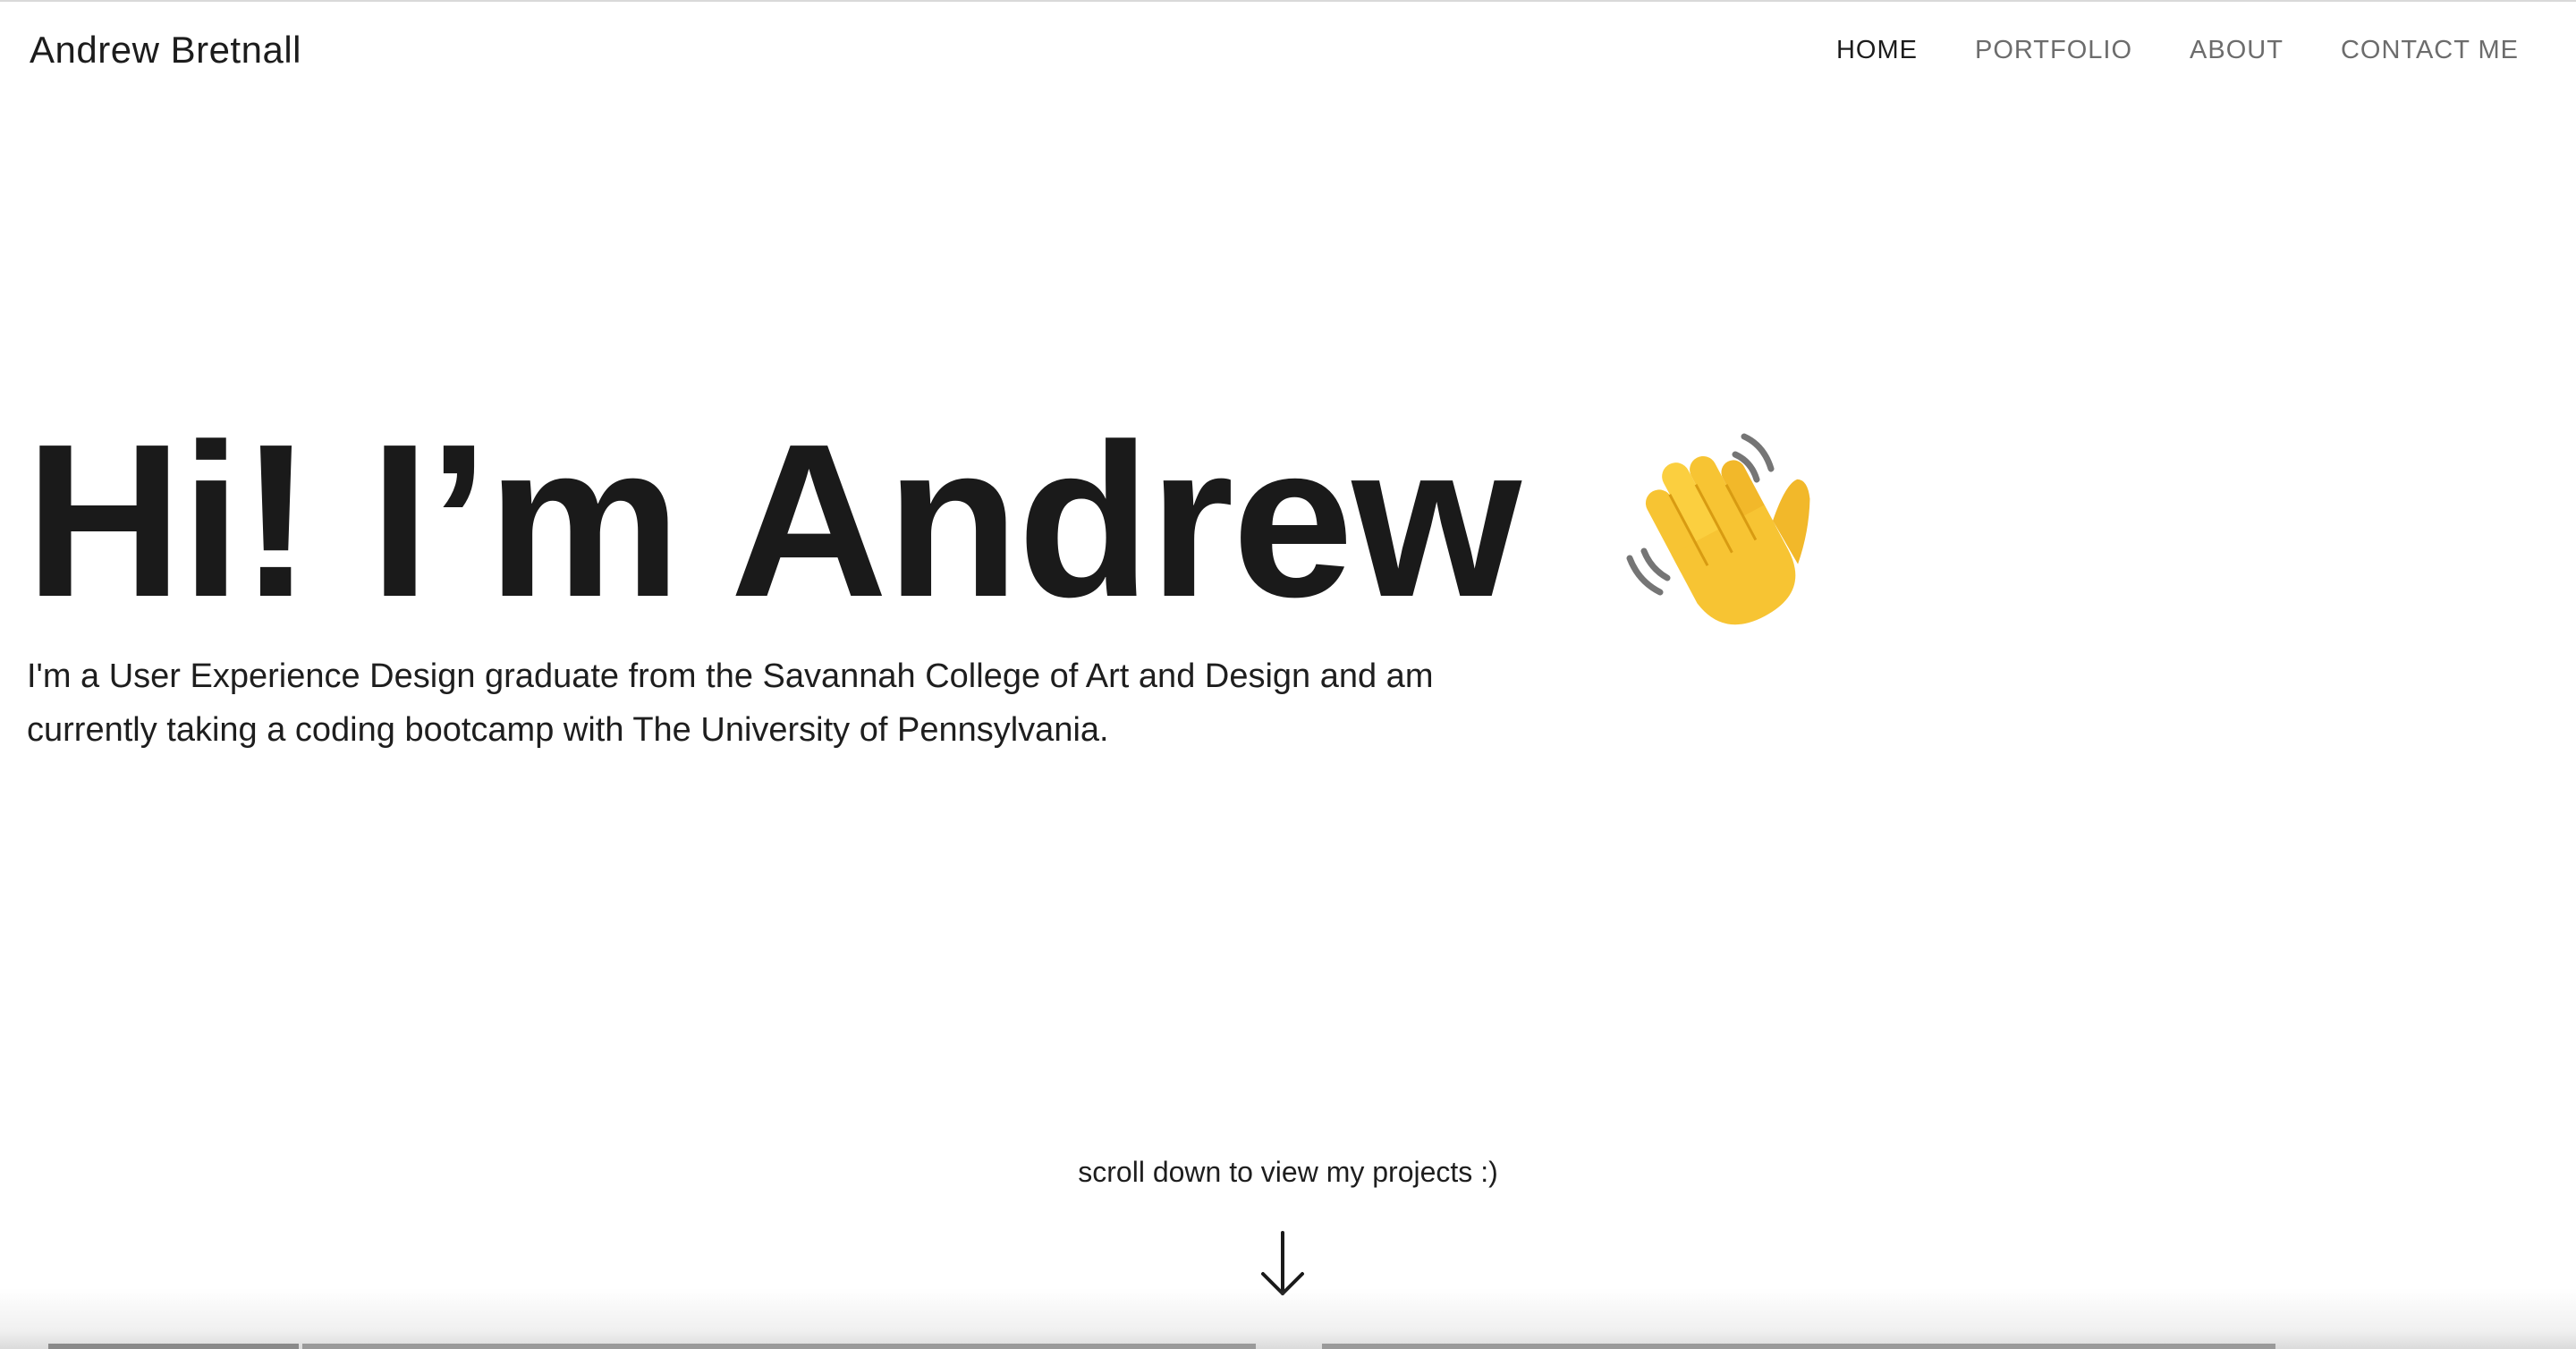 This screenshot has width=2576, height=1349. What do you see at coordinates (2237, 50) in the screenshot?
I see `nav-item-about: ABOUT` at bounding box center [2237, 50].